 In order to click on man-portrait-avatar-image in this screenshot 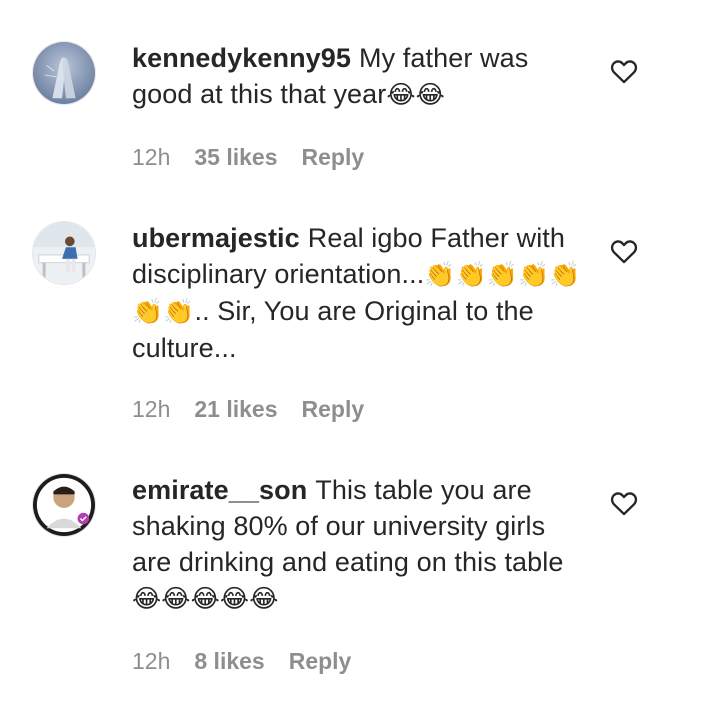, I will do `click(64, 505)`.